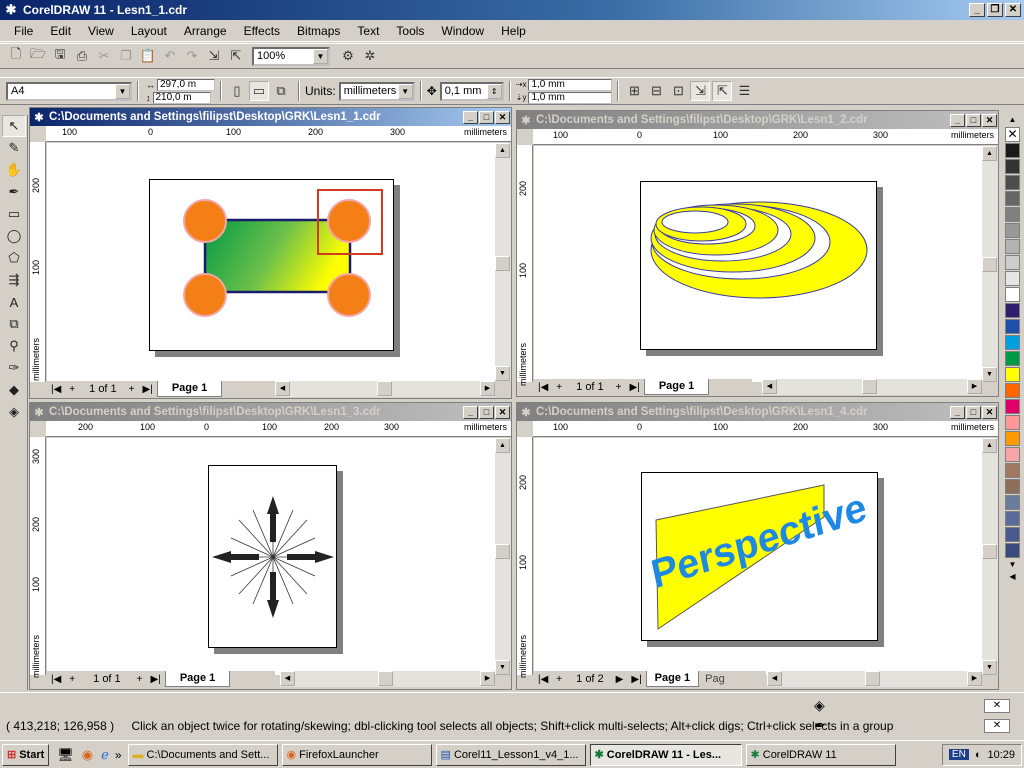  Describe the element at coordinates (278, 134) in the screenshot. I see `horizontal-ruler: 100 0 100 200 300 millimeters` at that location.